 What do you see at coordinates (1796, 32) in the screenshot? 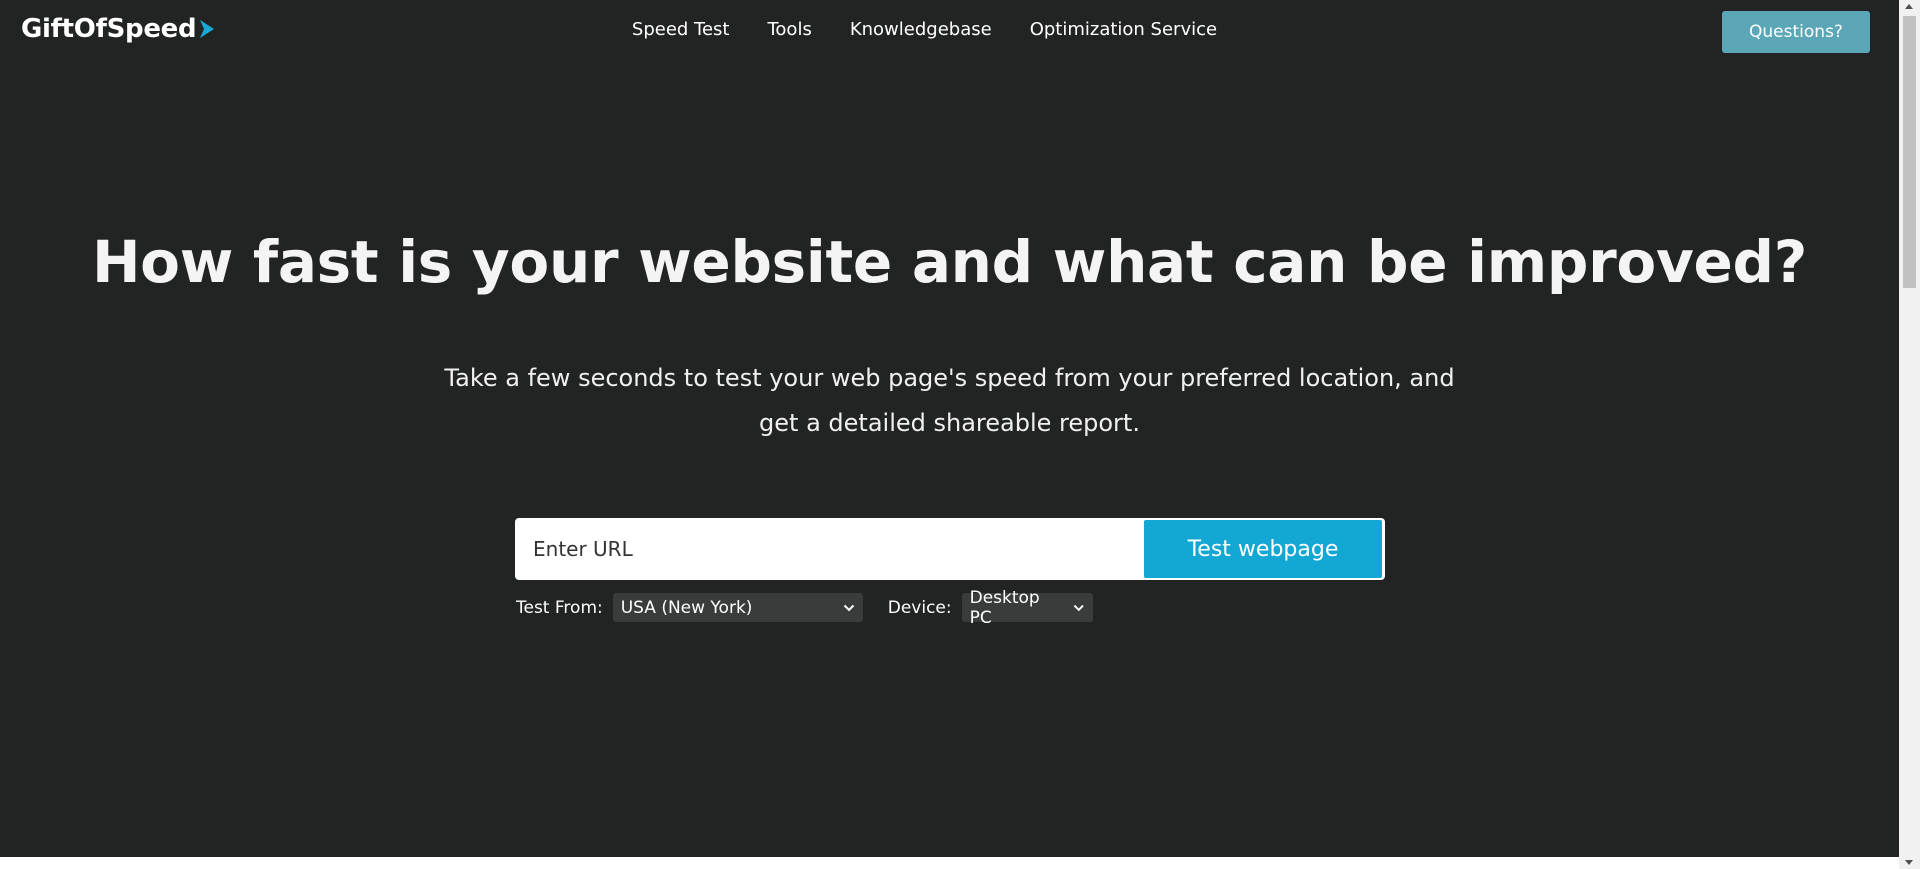
I see `questions-button: Questions?` at bounding box center [1796, 32].